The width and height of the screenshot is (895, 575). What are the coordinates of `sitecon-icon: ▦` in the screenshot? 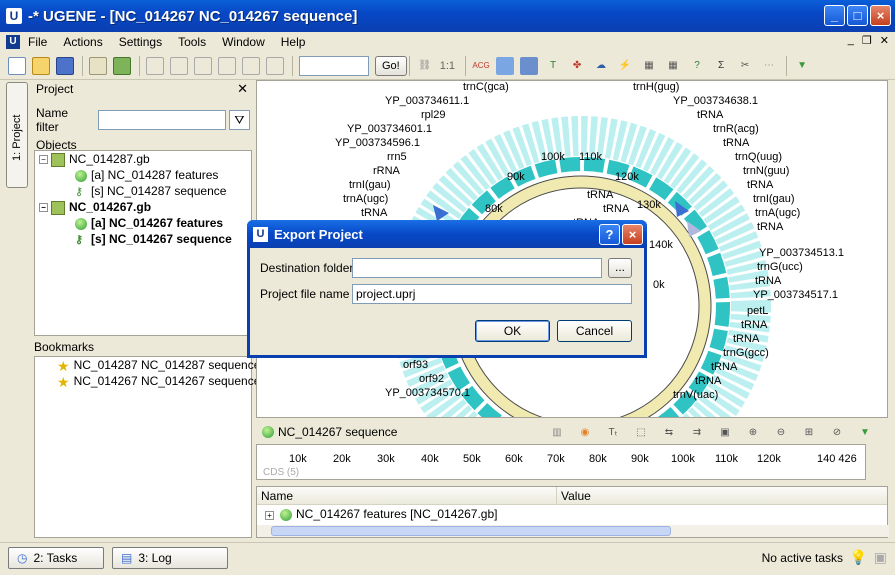 It's located at (673, 66).